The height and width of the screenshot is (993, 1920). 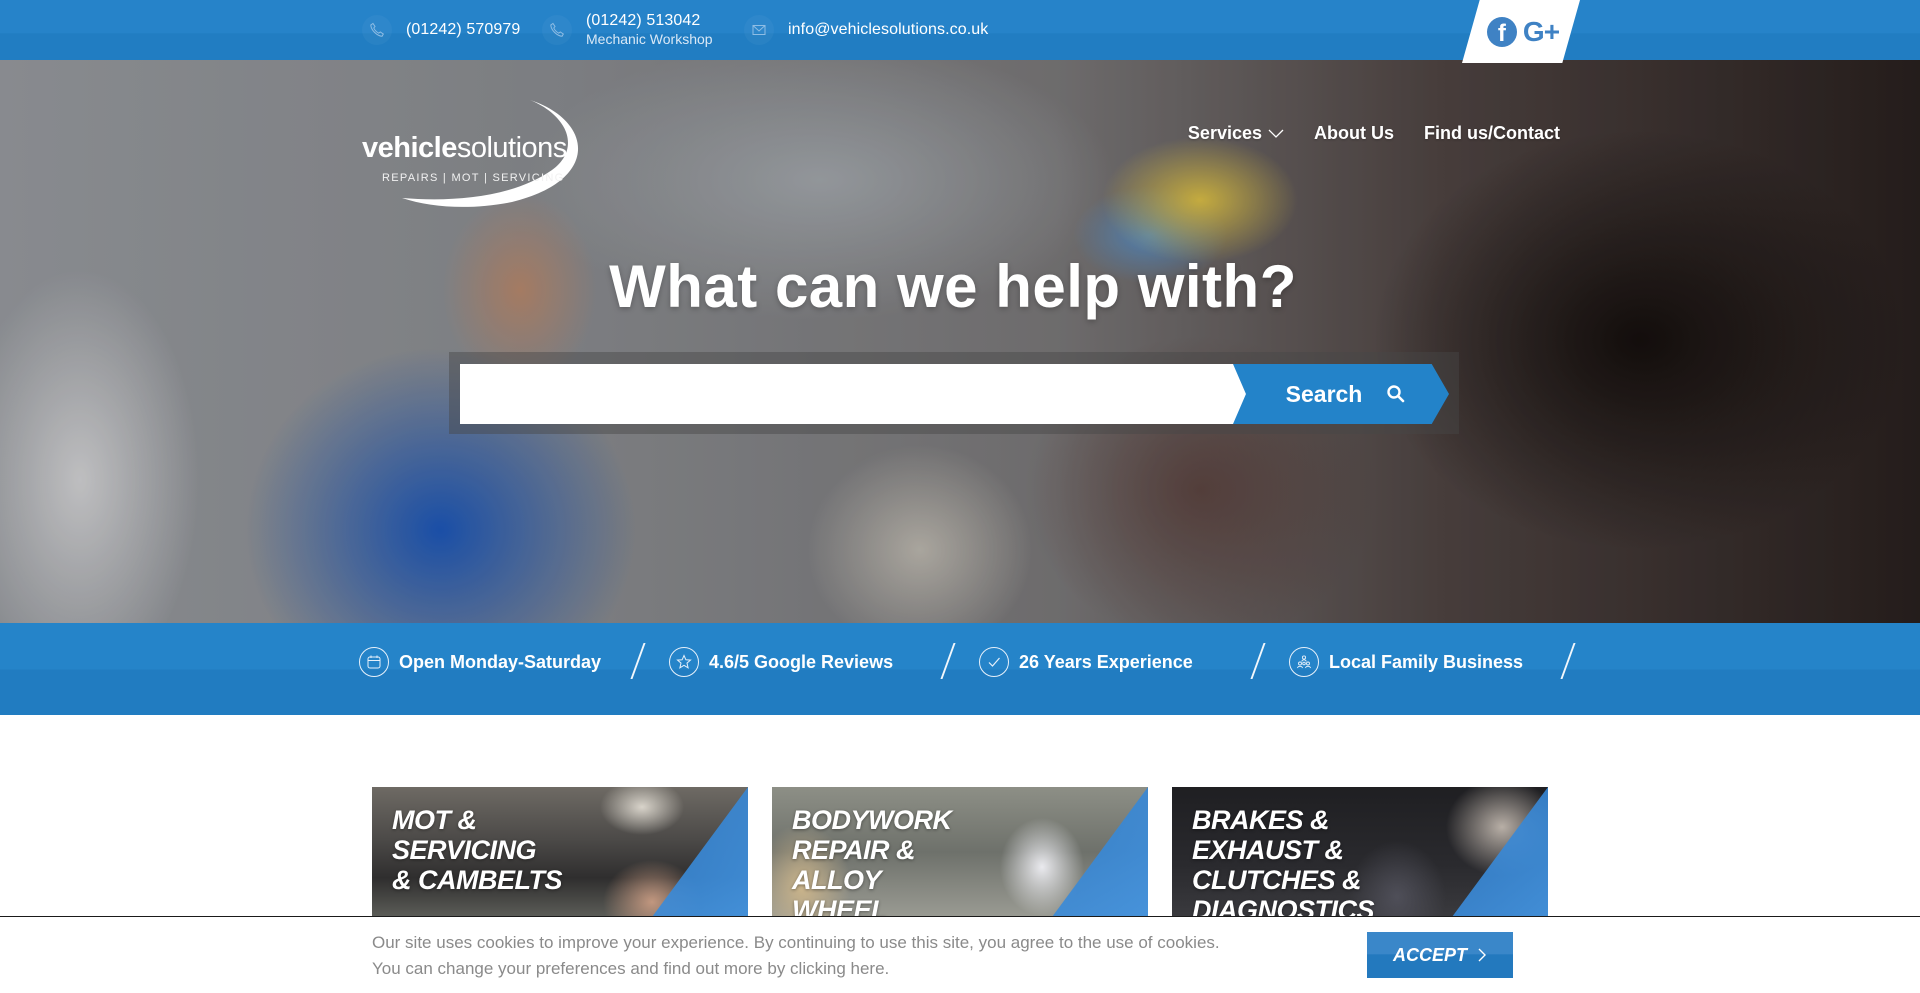 What do you see at coordinates (1521, 31) in the screenshot?
I see `social-links: f G+` at bounding box center [1521, 31].